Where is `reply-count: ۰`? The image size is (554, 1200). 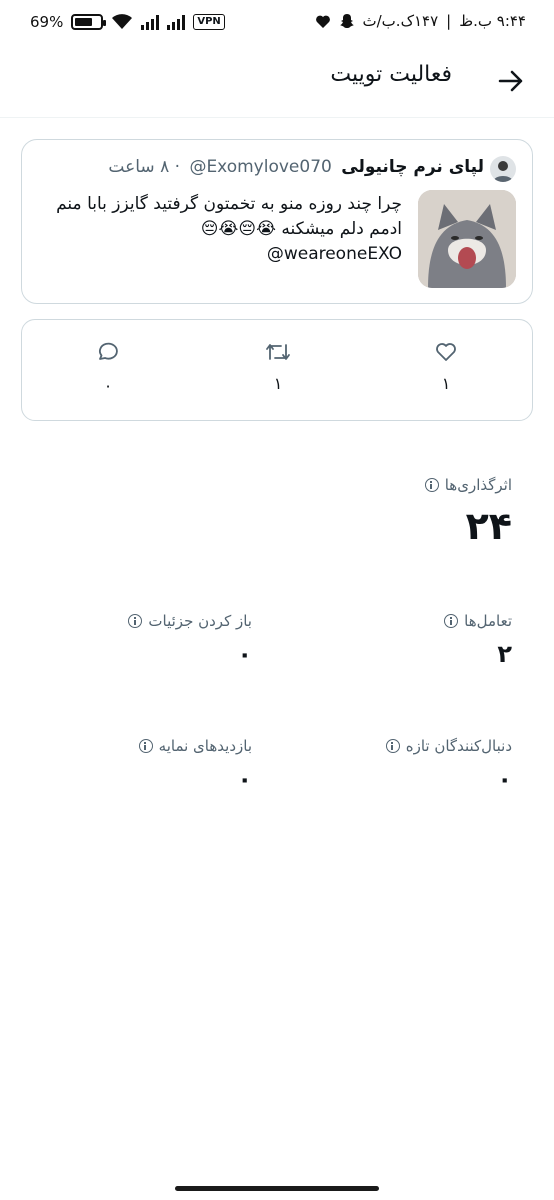
reply-count: ۰ is located at coordinates (108, 385).